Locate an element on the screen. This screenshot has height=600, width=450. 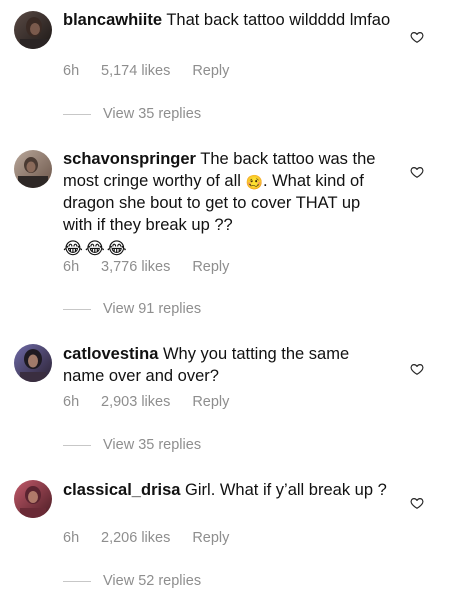
comment-meta: 6h 2,206 likes Reply is located at coordinates (146, 538).